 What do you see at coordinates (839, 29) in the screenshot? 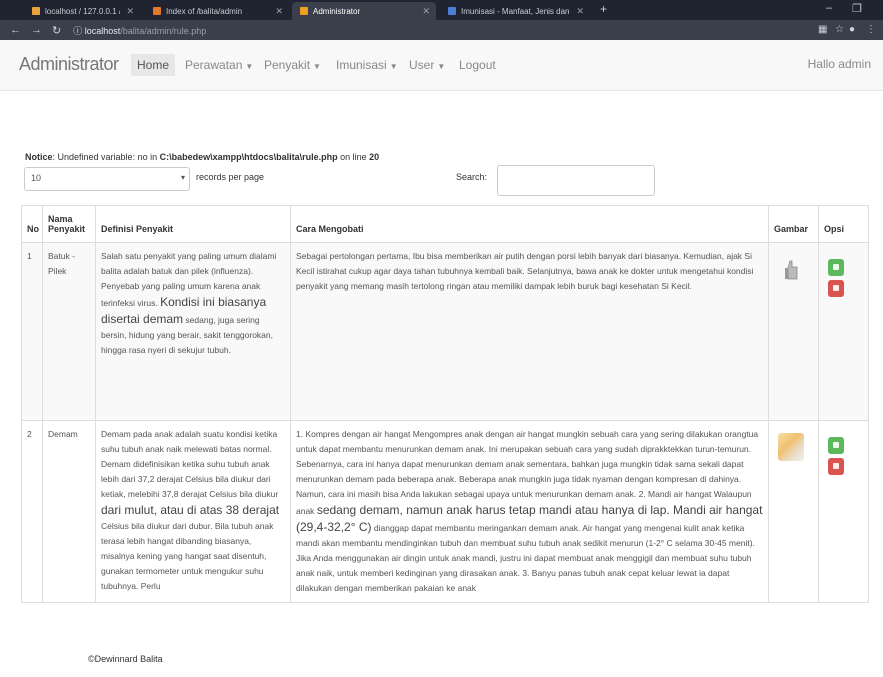
I see `bookmark-star-icon: ☆` at bounding box center [839, 29].